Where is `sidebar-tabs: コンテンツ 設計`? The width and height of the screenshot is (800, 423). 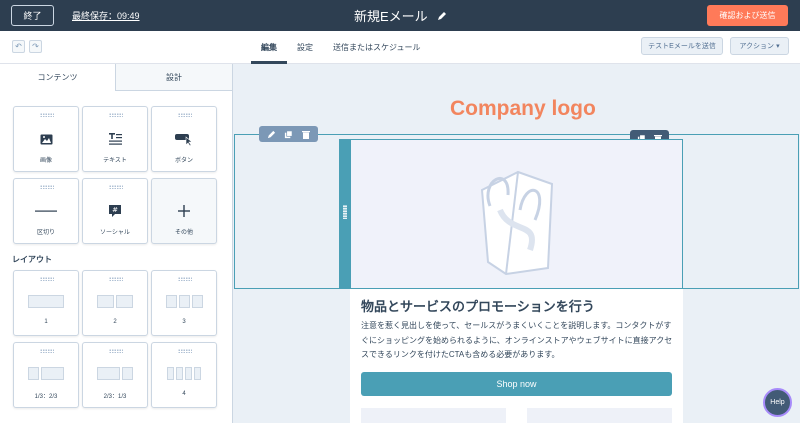 sidebar-tabs: コンテンツ 設計 is located at coordinates (116, 77).